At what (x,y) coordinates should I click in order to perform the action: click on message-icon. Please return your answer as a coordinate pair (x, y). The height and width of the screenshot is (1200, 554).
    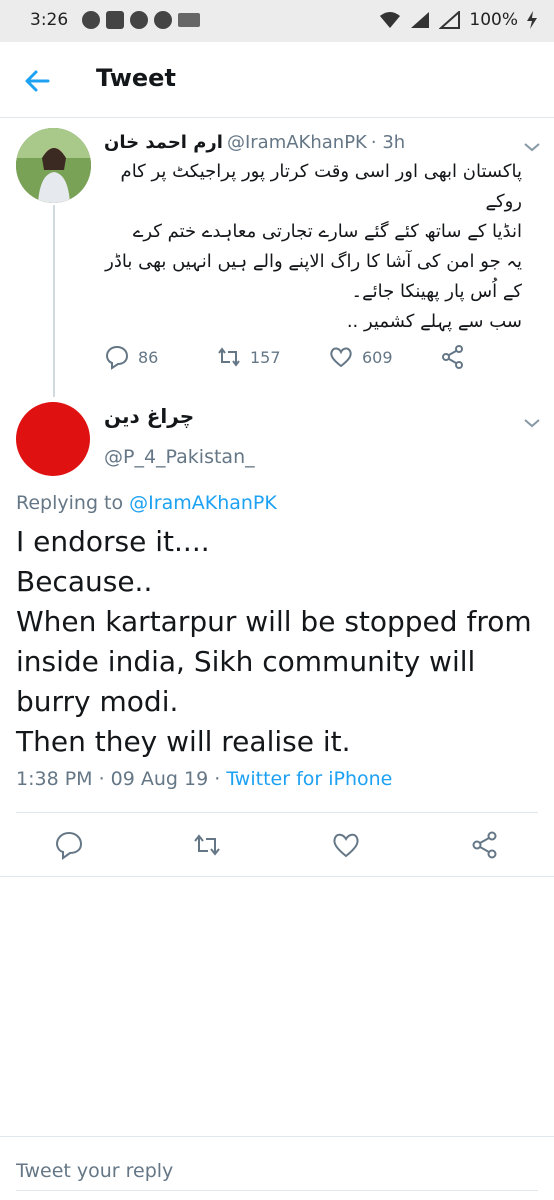
    Looking at the image, I should click on (91, 20).